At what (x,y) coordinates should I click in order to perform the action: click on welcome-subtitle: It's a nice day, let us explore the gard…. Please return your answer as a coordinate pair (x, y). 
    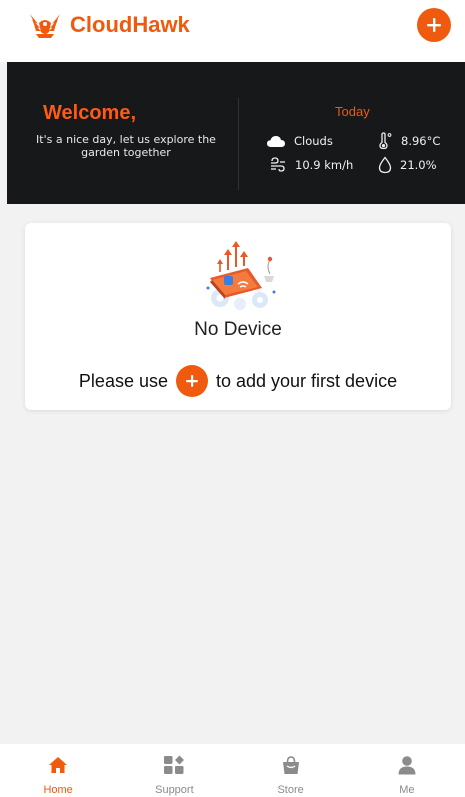
    Looking at the image, I should click on (126, 146).